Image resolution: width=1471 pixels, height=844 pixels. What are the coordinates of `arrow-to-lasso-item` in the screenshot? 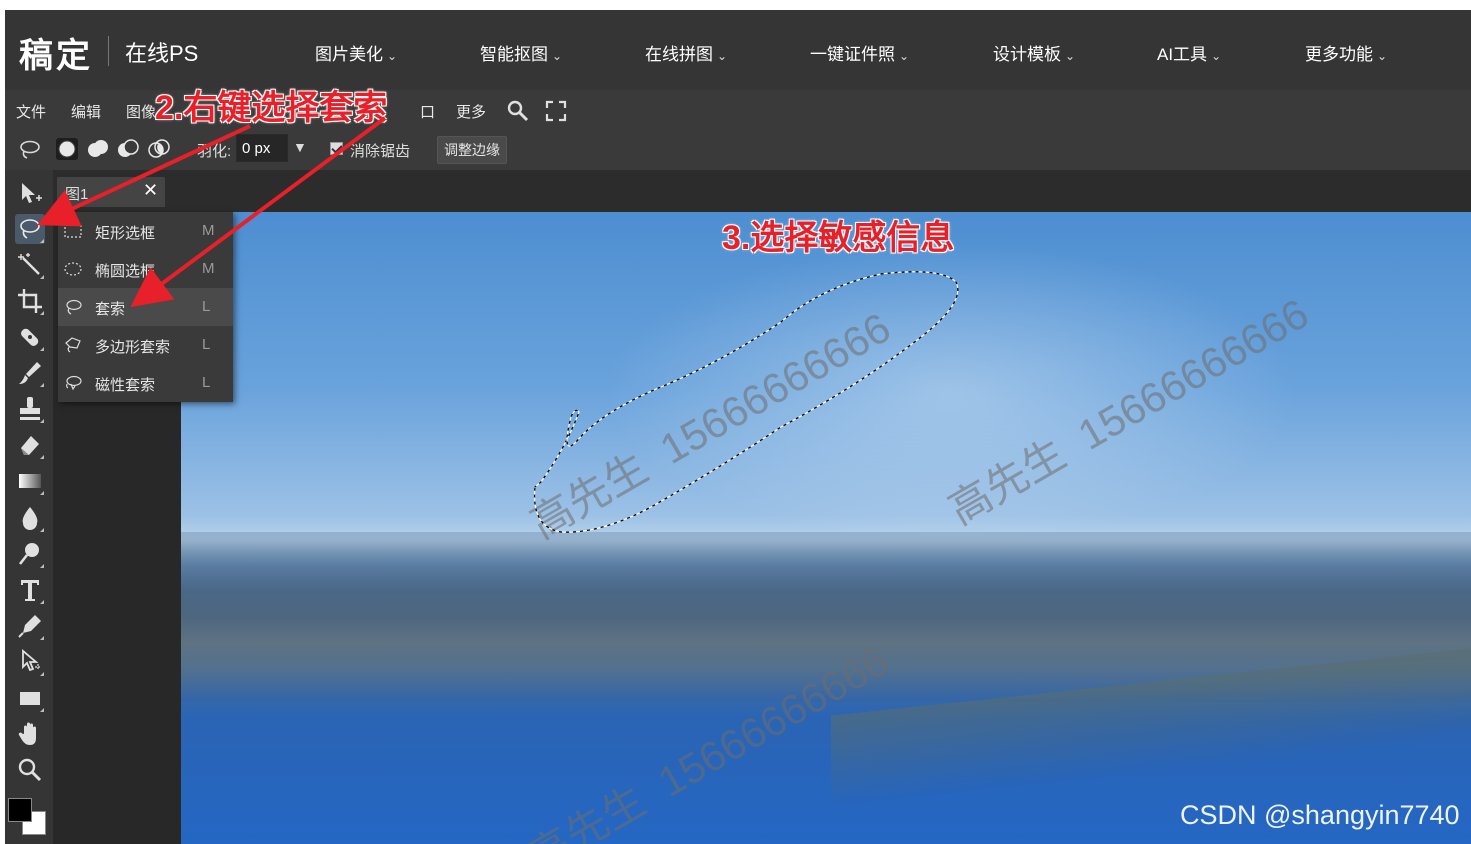 It's located at (258, 212).